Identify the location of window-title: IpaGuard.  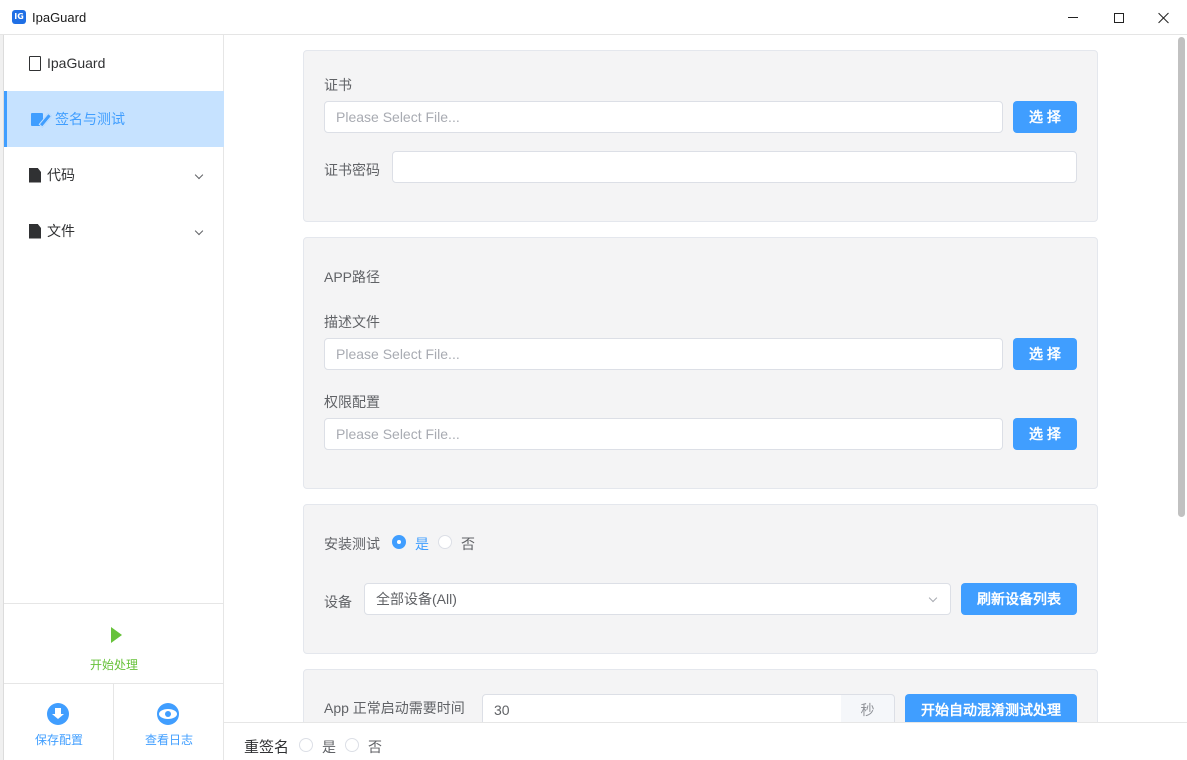
(59, 17).